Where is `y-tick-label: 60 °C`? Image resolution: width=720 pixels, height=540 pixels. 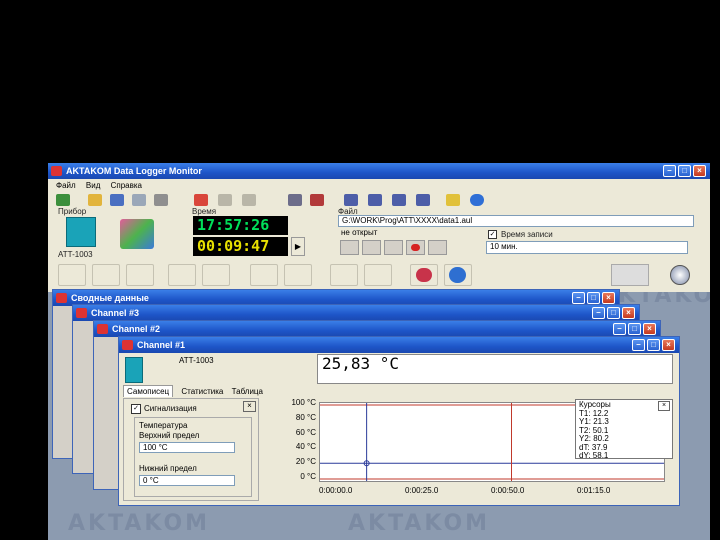
y-tick-label: 60 °C is located at coordinates (305, 432).